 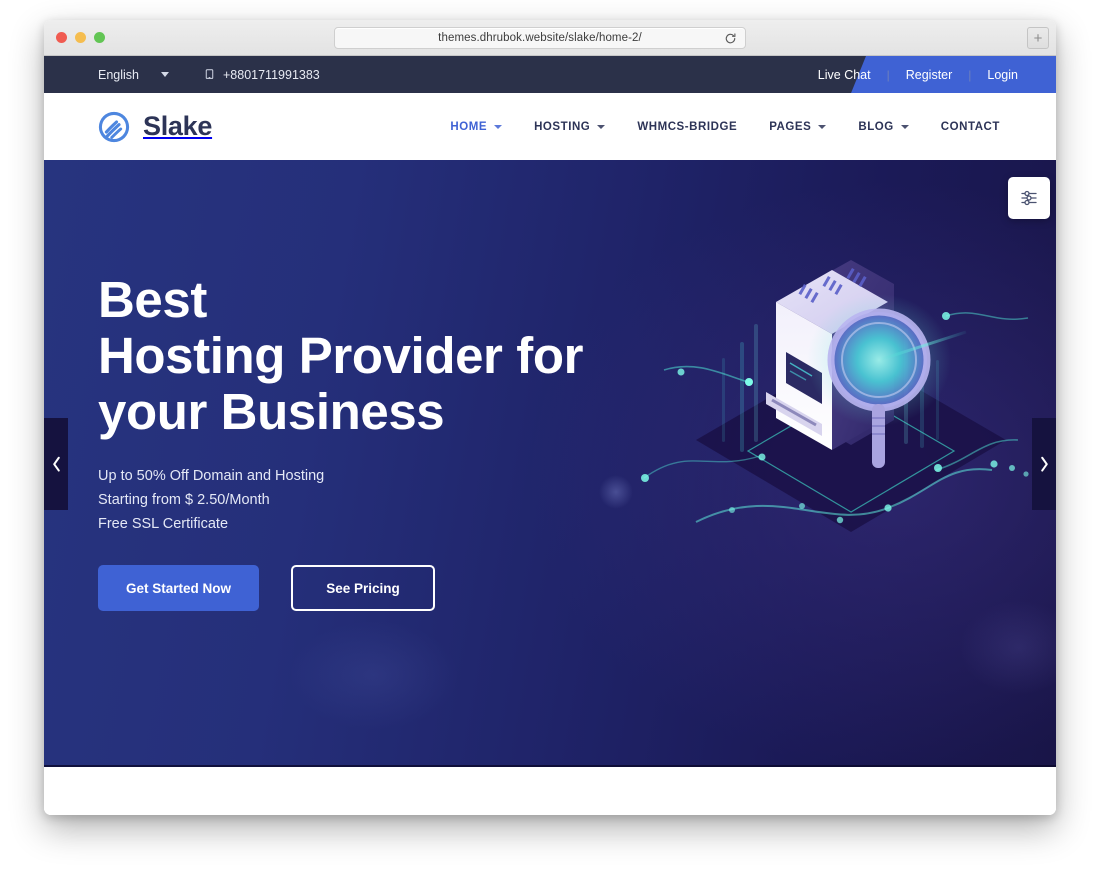 I want to click on site-logo: Slake, so click(x=154, y=127).